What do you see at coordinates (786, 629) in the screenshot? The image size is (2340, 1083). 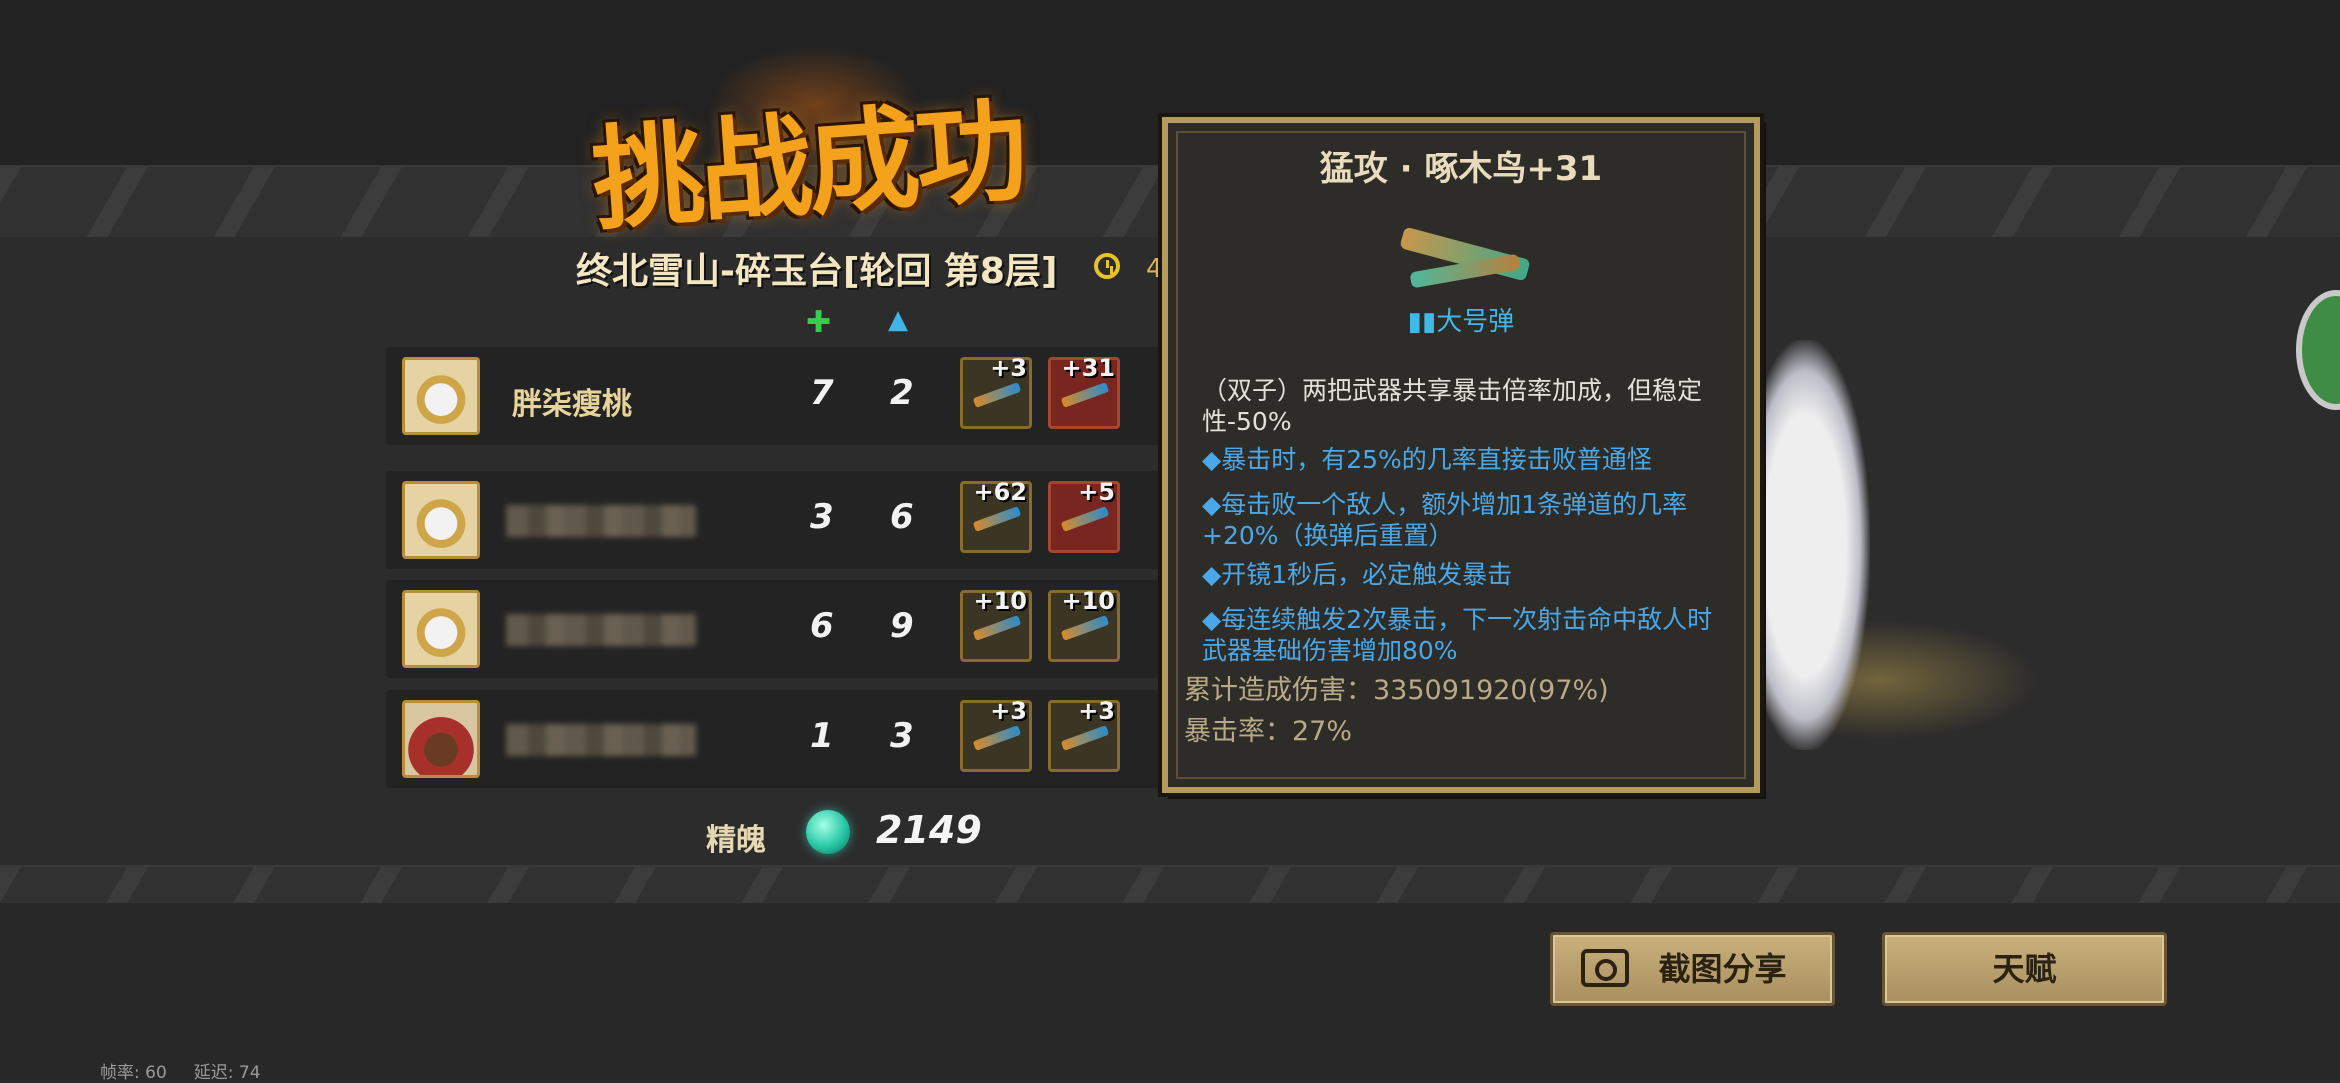 I see `player-row: 6 9 +10 +10` at bounding box center [786, 629].